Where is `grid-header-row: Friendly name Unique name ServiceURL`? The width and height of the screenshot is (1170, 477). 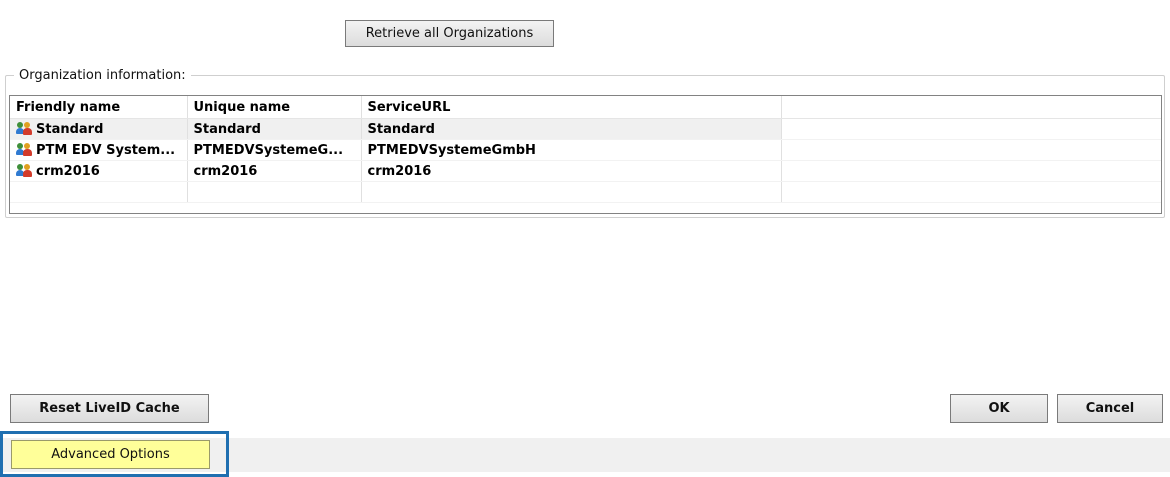 grid-header-row: Friendly name Unique name ServiceURL is located at coordinates (585, 107).